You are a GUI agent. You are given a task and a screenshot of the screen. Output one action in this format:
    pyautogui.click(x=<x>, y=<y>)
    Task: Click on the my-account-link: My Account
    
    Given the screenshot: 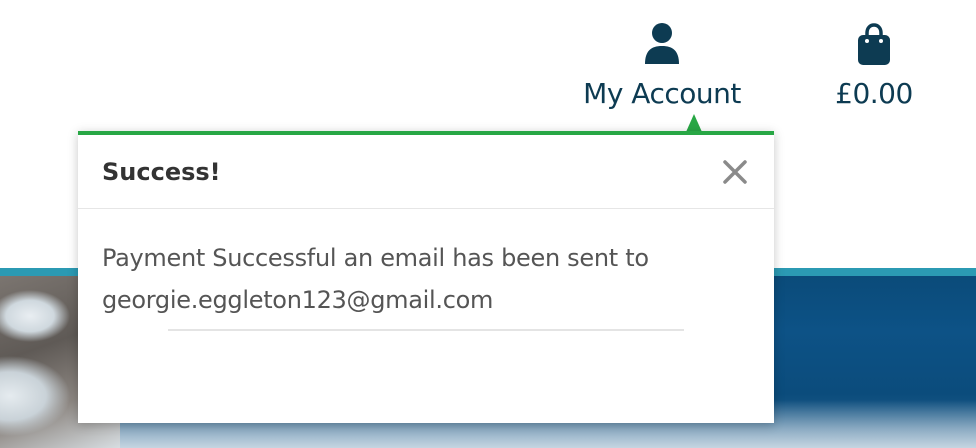 What is the action you would take?
    pyautogui.click(x=662, y=67)
    